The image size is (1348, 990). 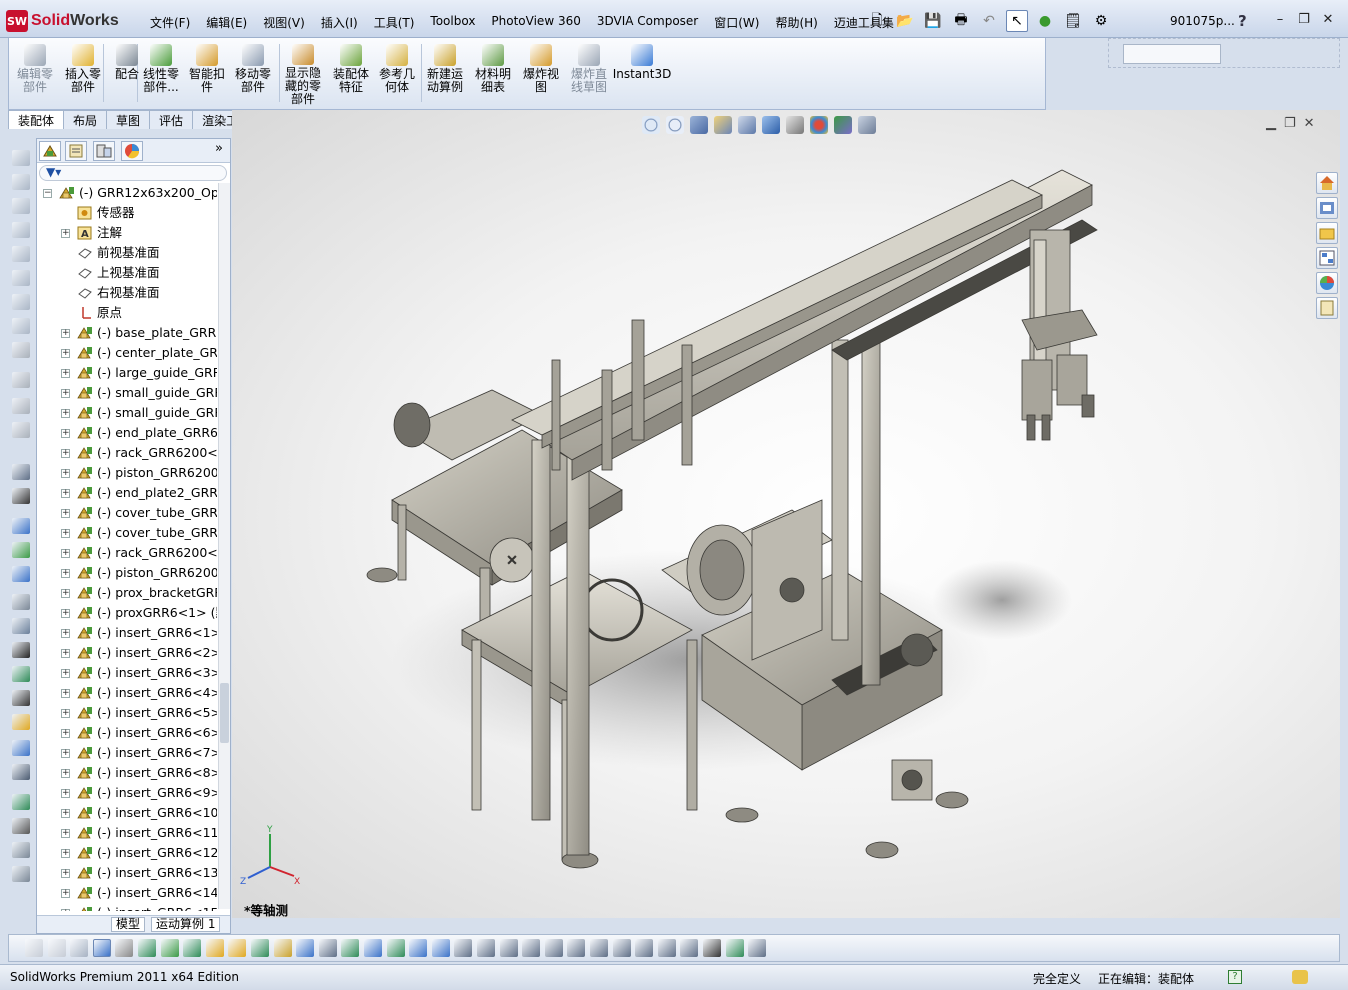 What do you see at coordinates (1327, 308) in the screenshot?
I see `custom-properties-icon` at bounding box center [1327, 308].